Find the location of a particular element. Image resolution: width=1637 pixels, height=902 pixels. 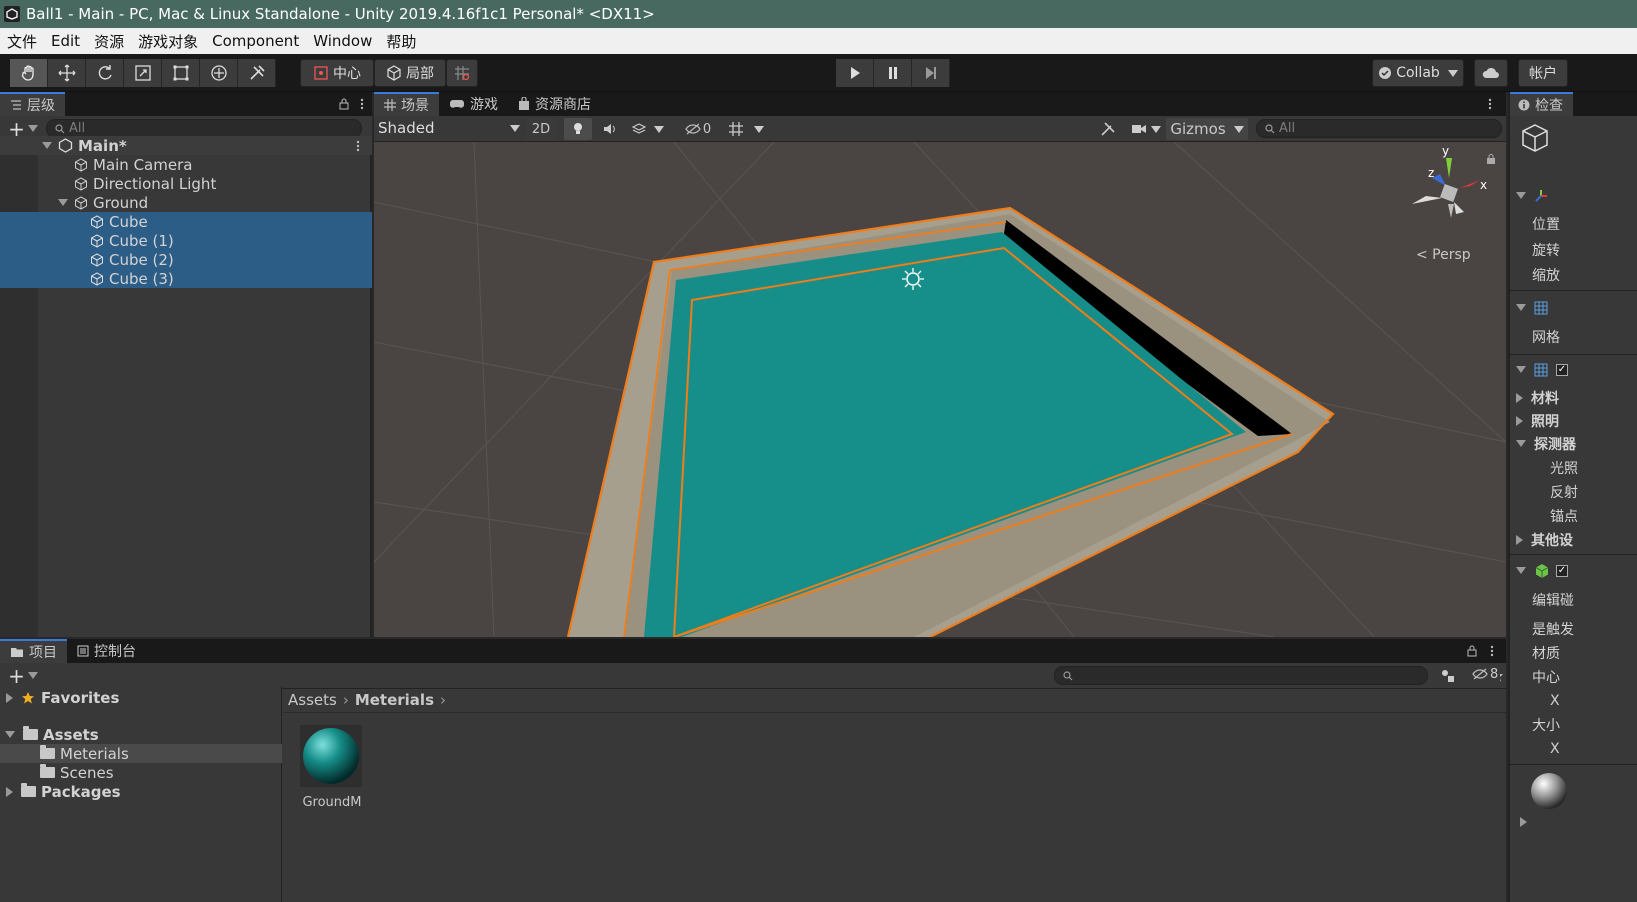

rotate-tool-button is located at coordinates (105, 73).